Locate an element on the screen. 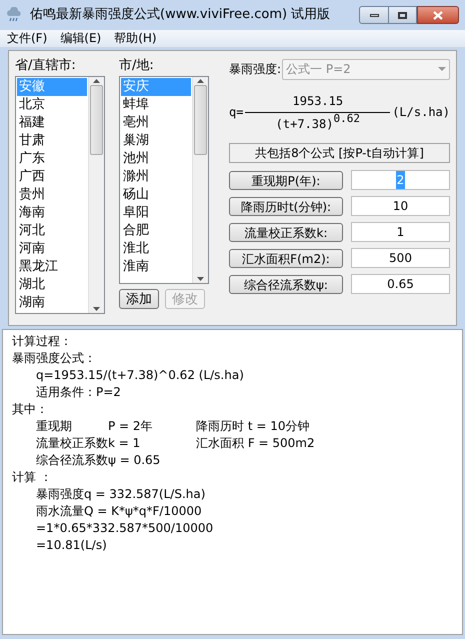  list-item: 蚌埠 is located at coordinates (156, 105).